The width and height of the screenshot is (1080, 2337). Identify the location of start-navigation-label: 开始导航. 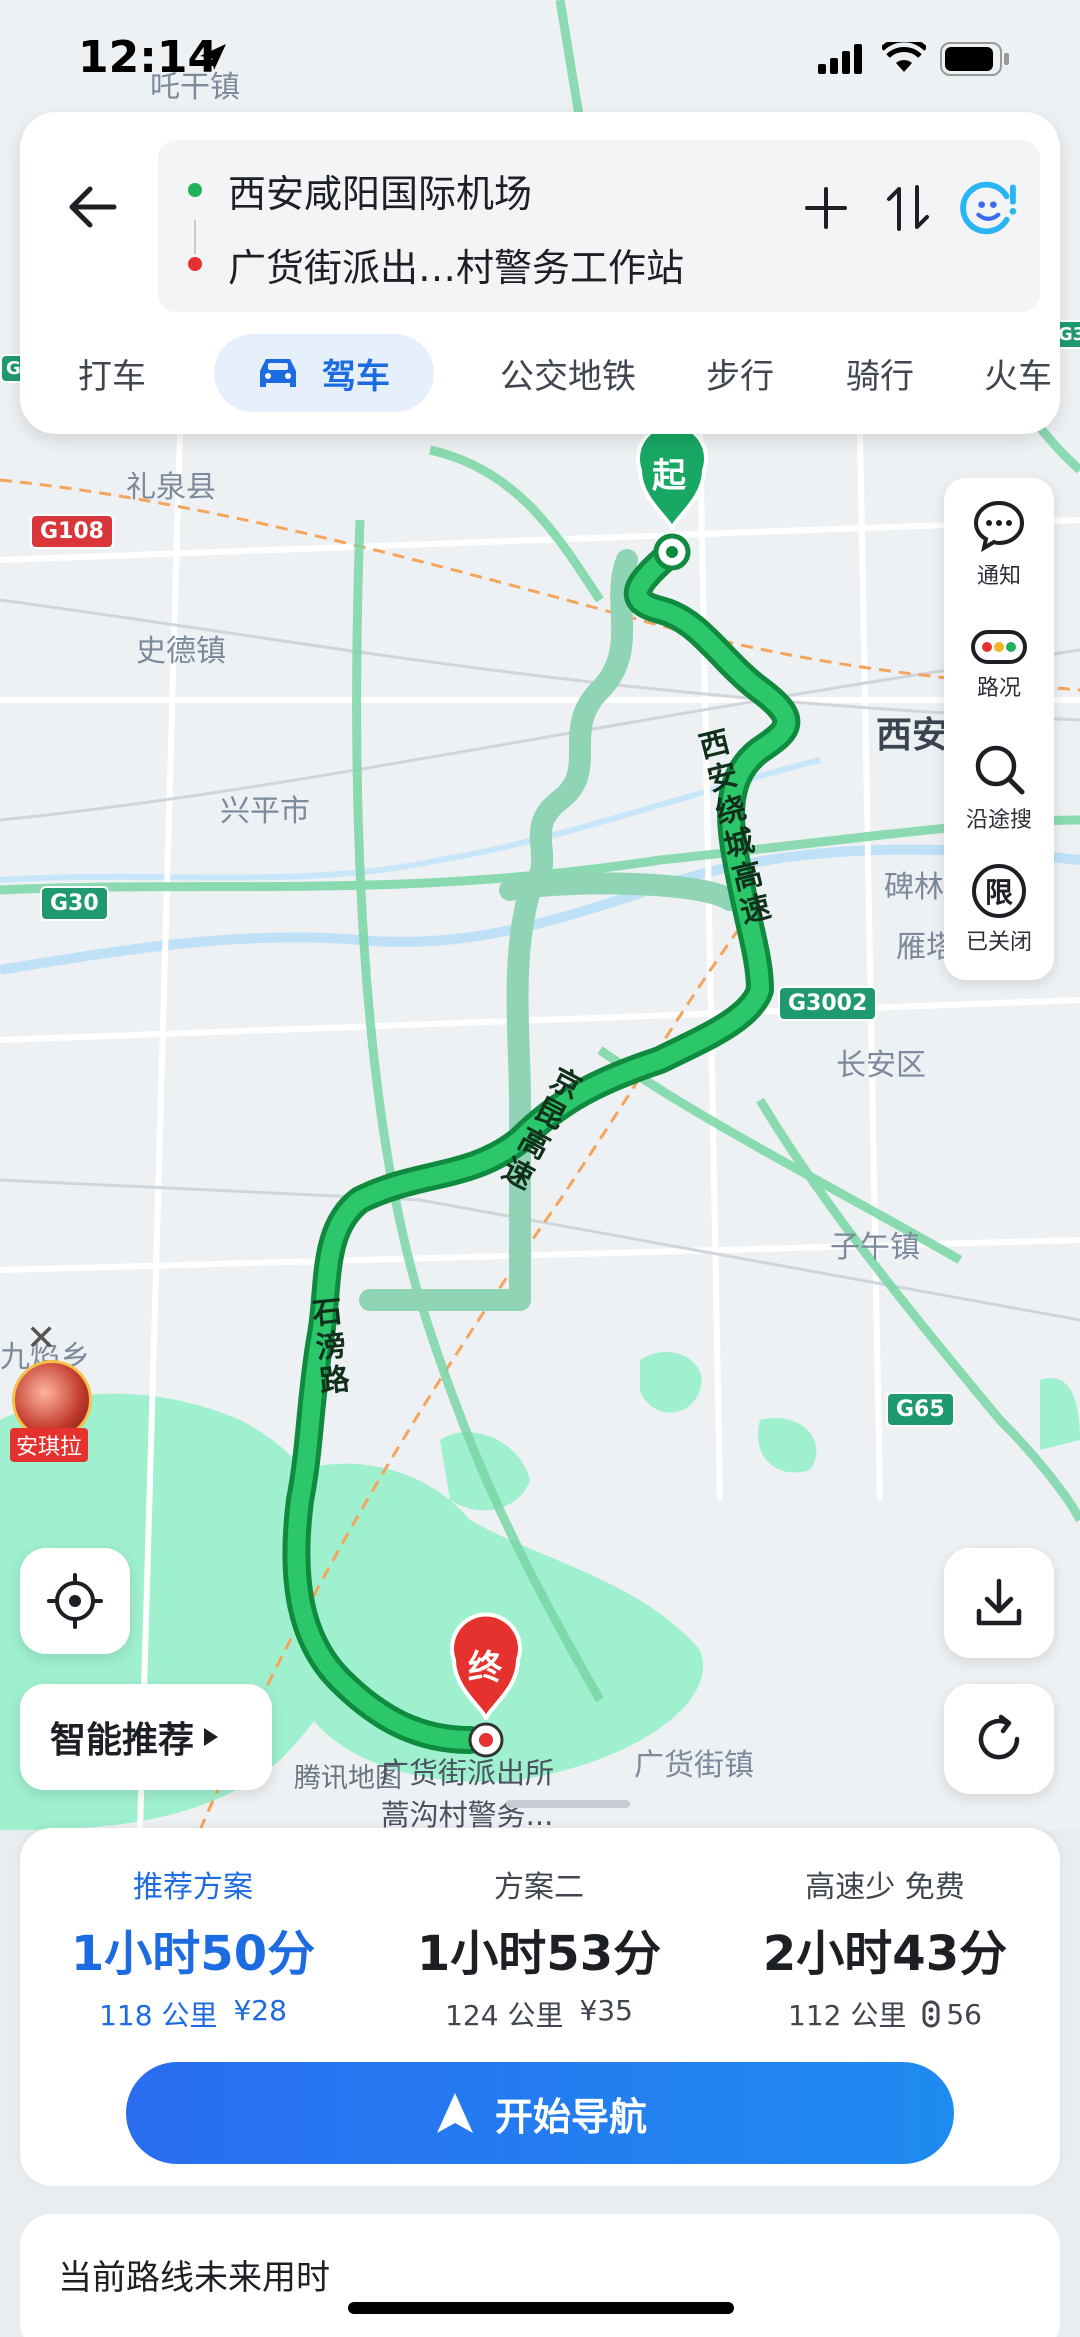
(570, 2116).